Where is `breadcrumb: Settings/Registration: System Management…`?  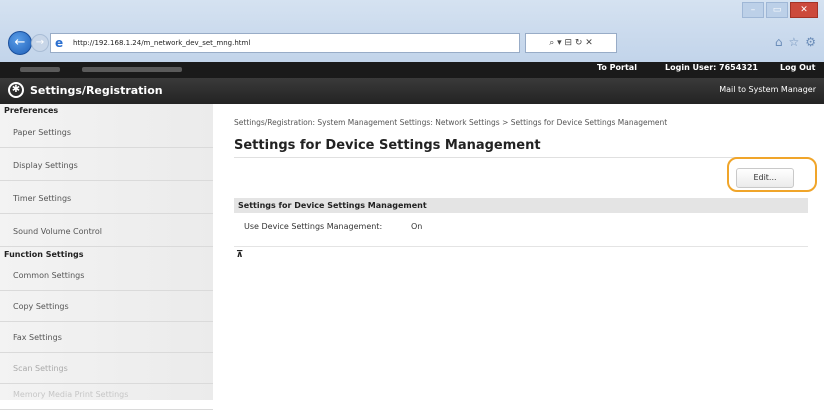 breadcrumb: Settings/Registration: System Management… is located at coordinates (451, 122).